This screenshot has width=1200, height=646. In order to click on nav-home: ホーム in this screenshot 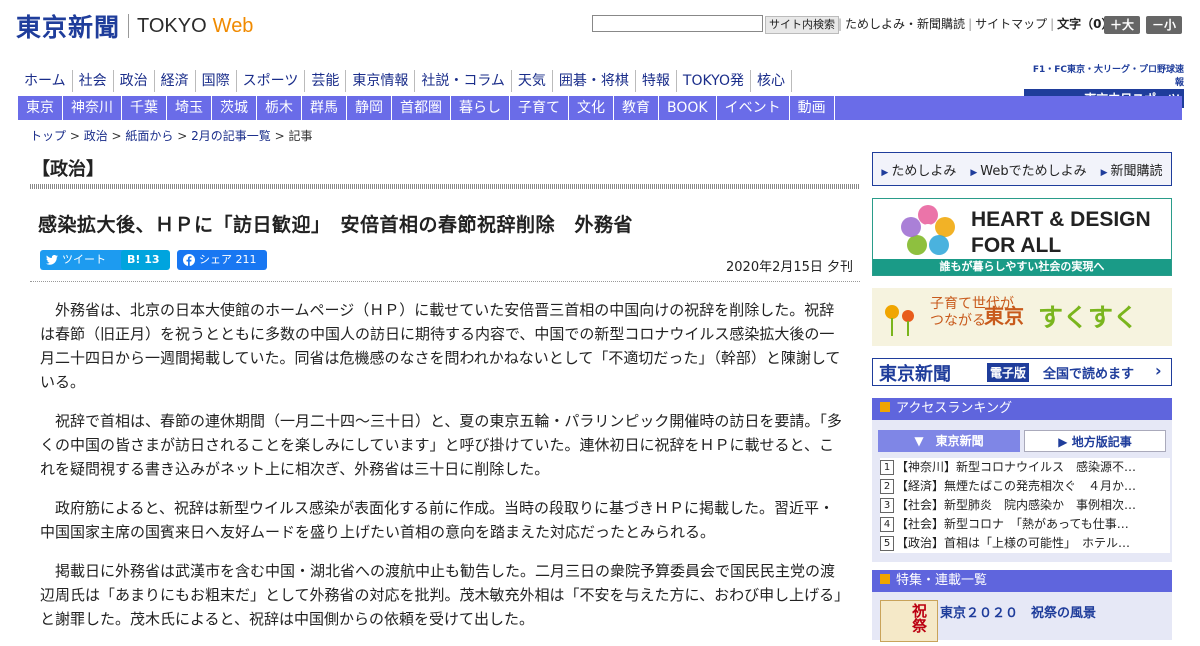, I will do `click(45, 81)`.